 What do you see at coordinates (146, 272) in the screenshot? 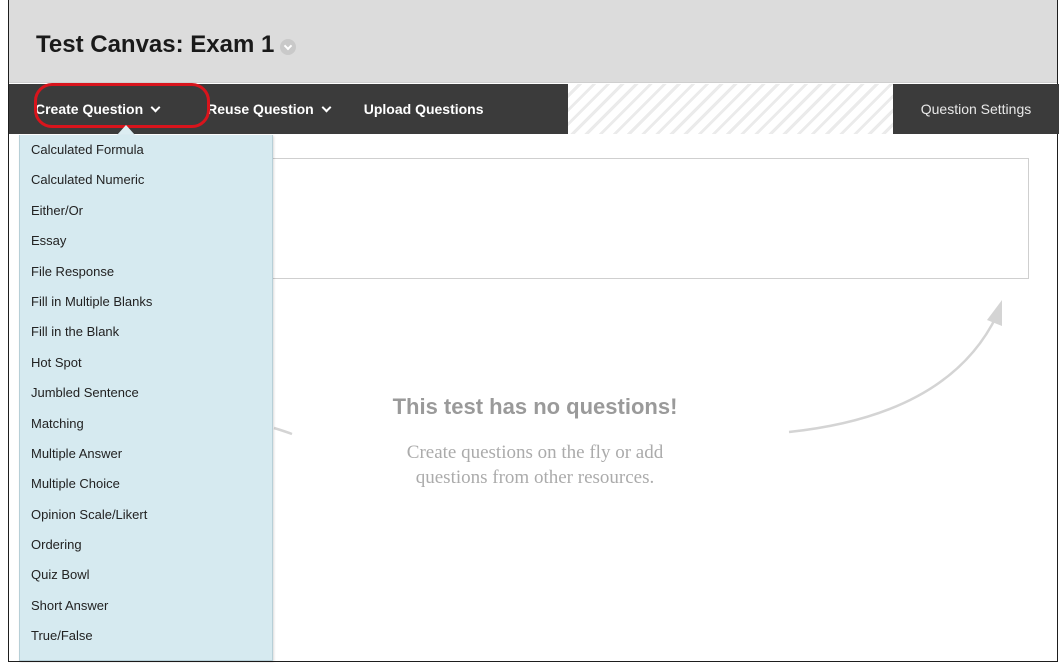
I see `menu-item-file-response: File Response` at bounding box center [146, 272].